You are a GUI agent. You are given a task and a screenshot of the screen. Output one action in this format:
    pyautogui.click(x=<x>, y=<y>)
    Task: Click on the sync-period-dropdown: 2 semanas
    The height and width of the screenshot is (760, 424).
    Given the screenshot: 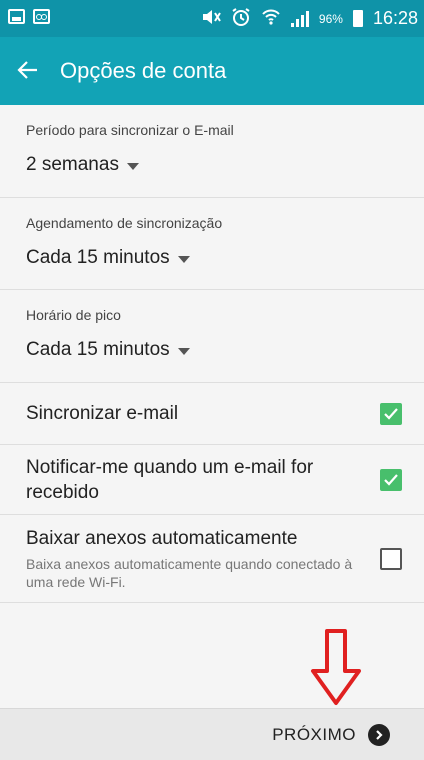 What is the action you would take?
    pyautogui.click(x=82, y=165)
    